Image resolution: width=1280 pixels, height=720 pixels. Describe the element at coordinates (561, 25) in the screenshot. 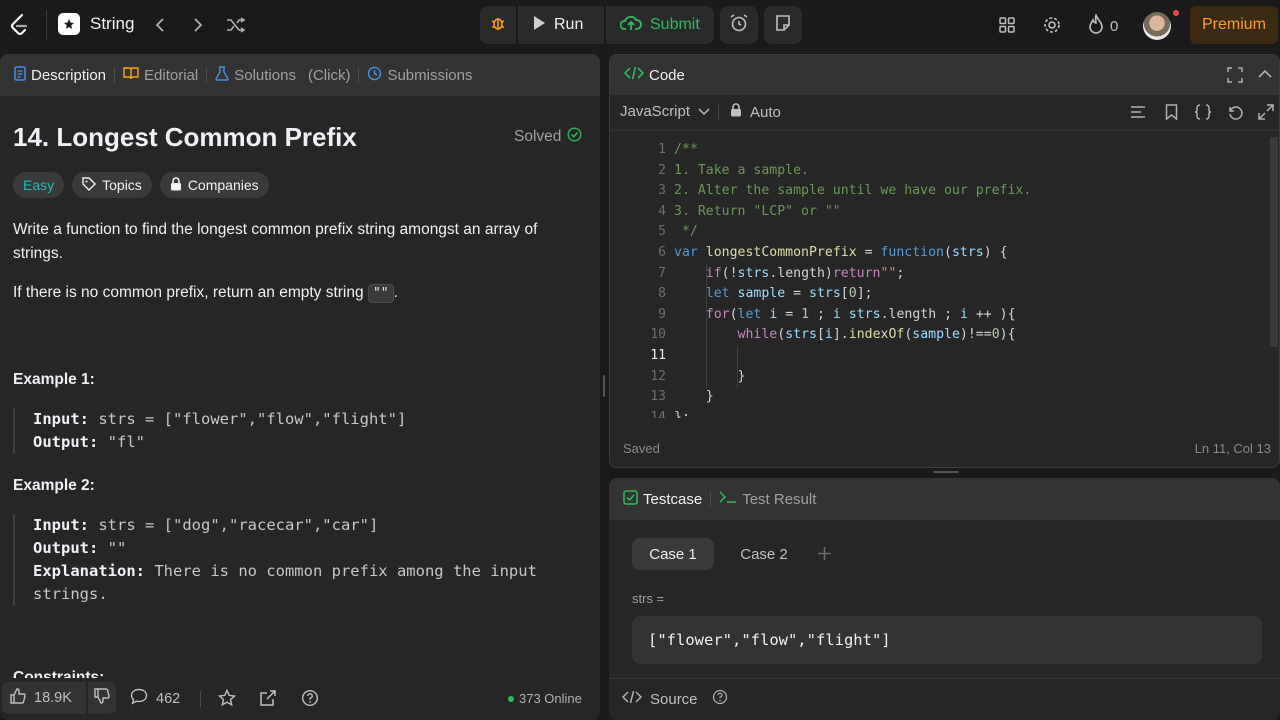

I see `run-button: Run` at that location.